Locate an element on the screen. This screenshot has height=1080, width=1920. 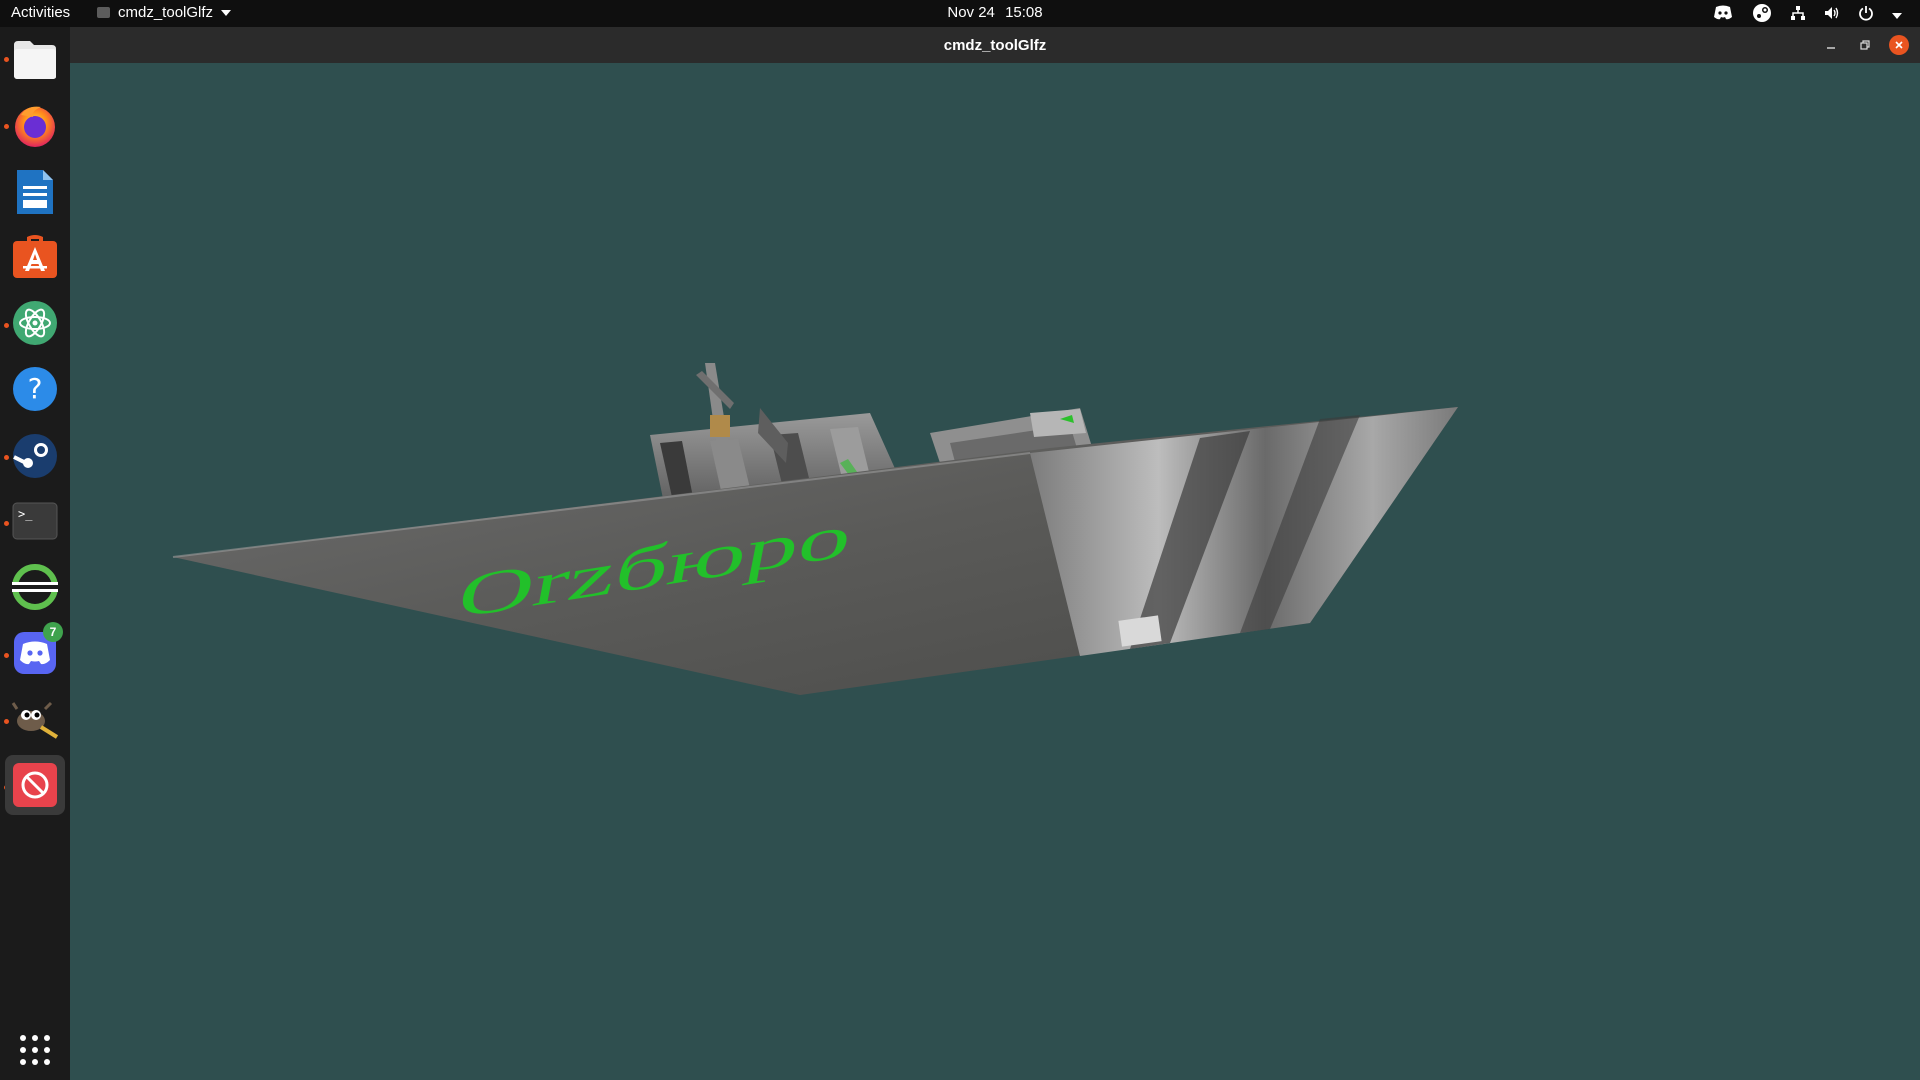
clock-time: 15:08 is located at coordinates (1024, 12).